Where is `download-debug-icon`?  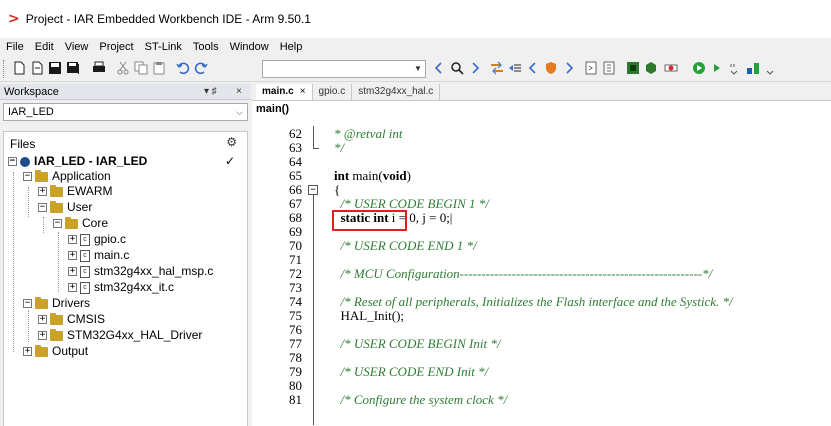
download-debug-icon is located at coordinates (633, 68).